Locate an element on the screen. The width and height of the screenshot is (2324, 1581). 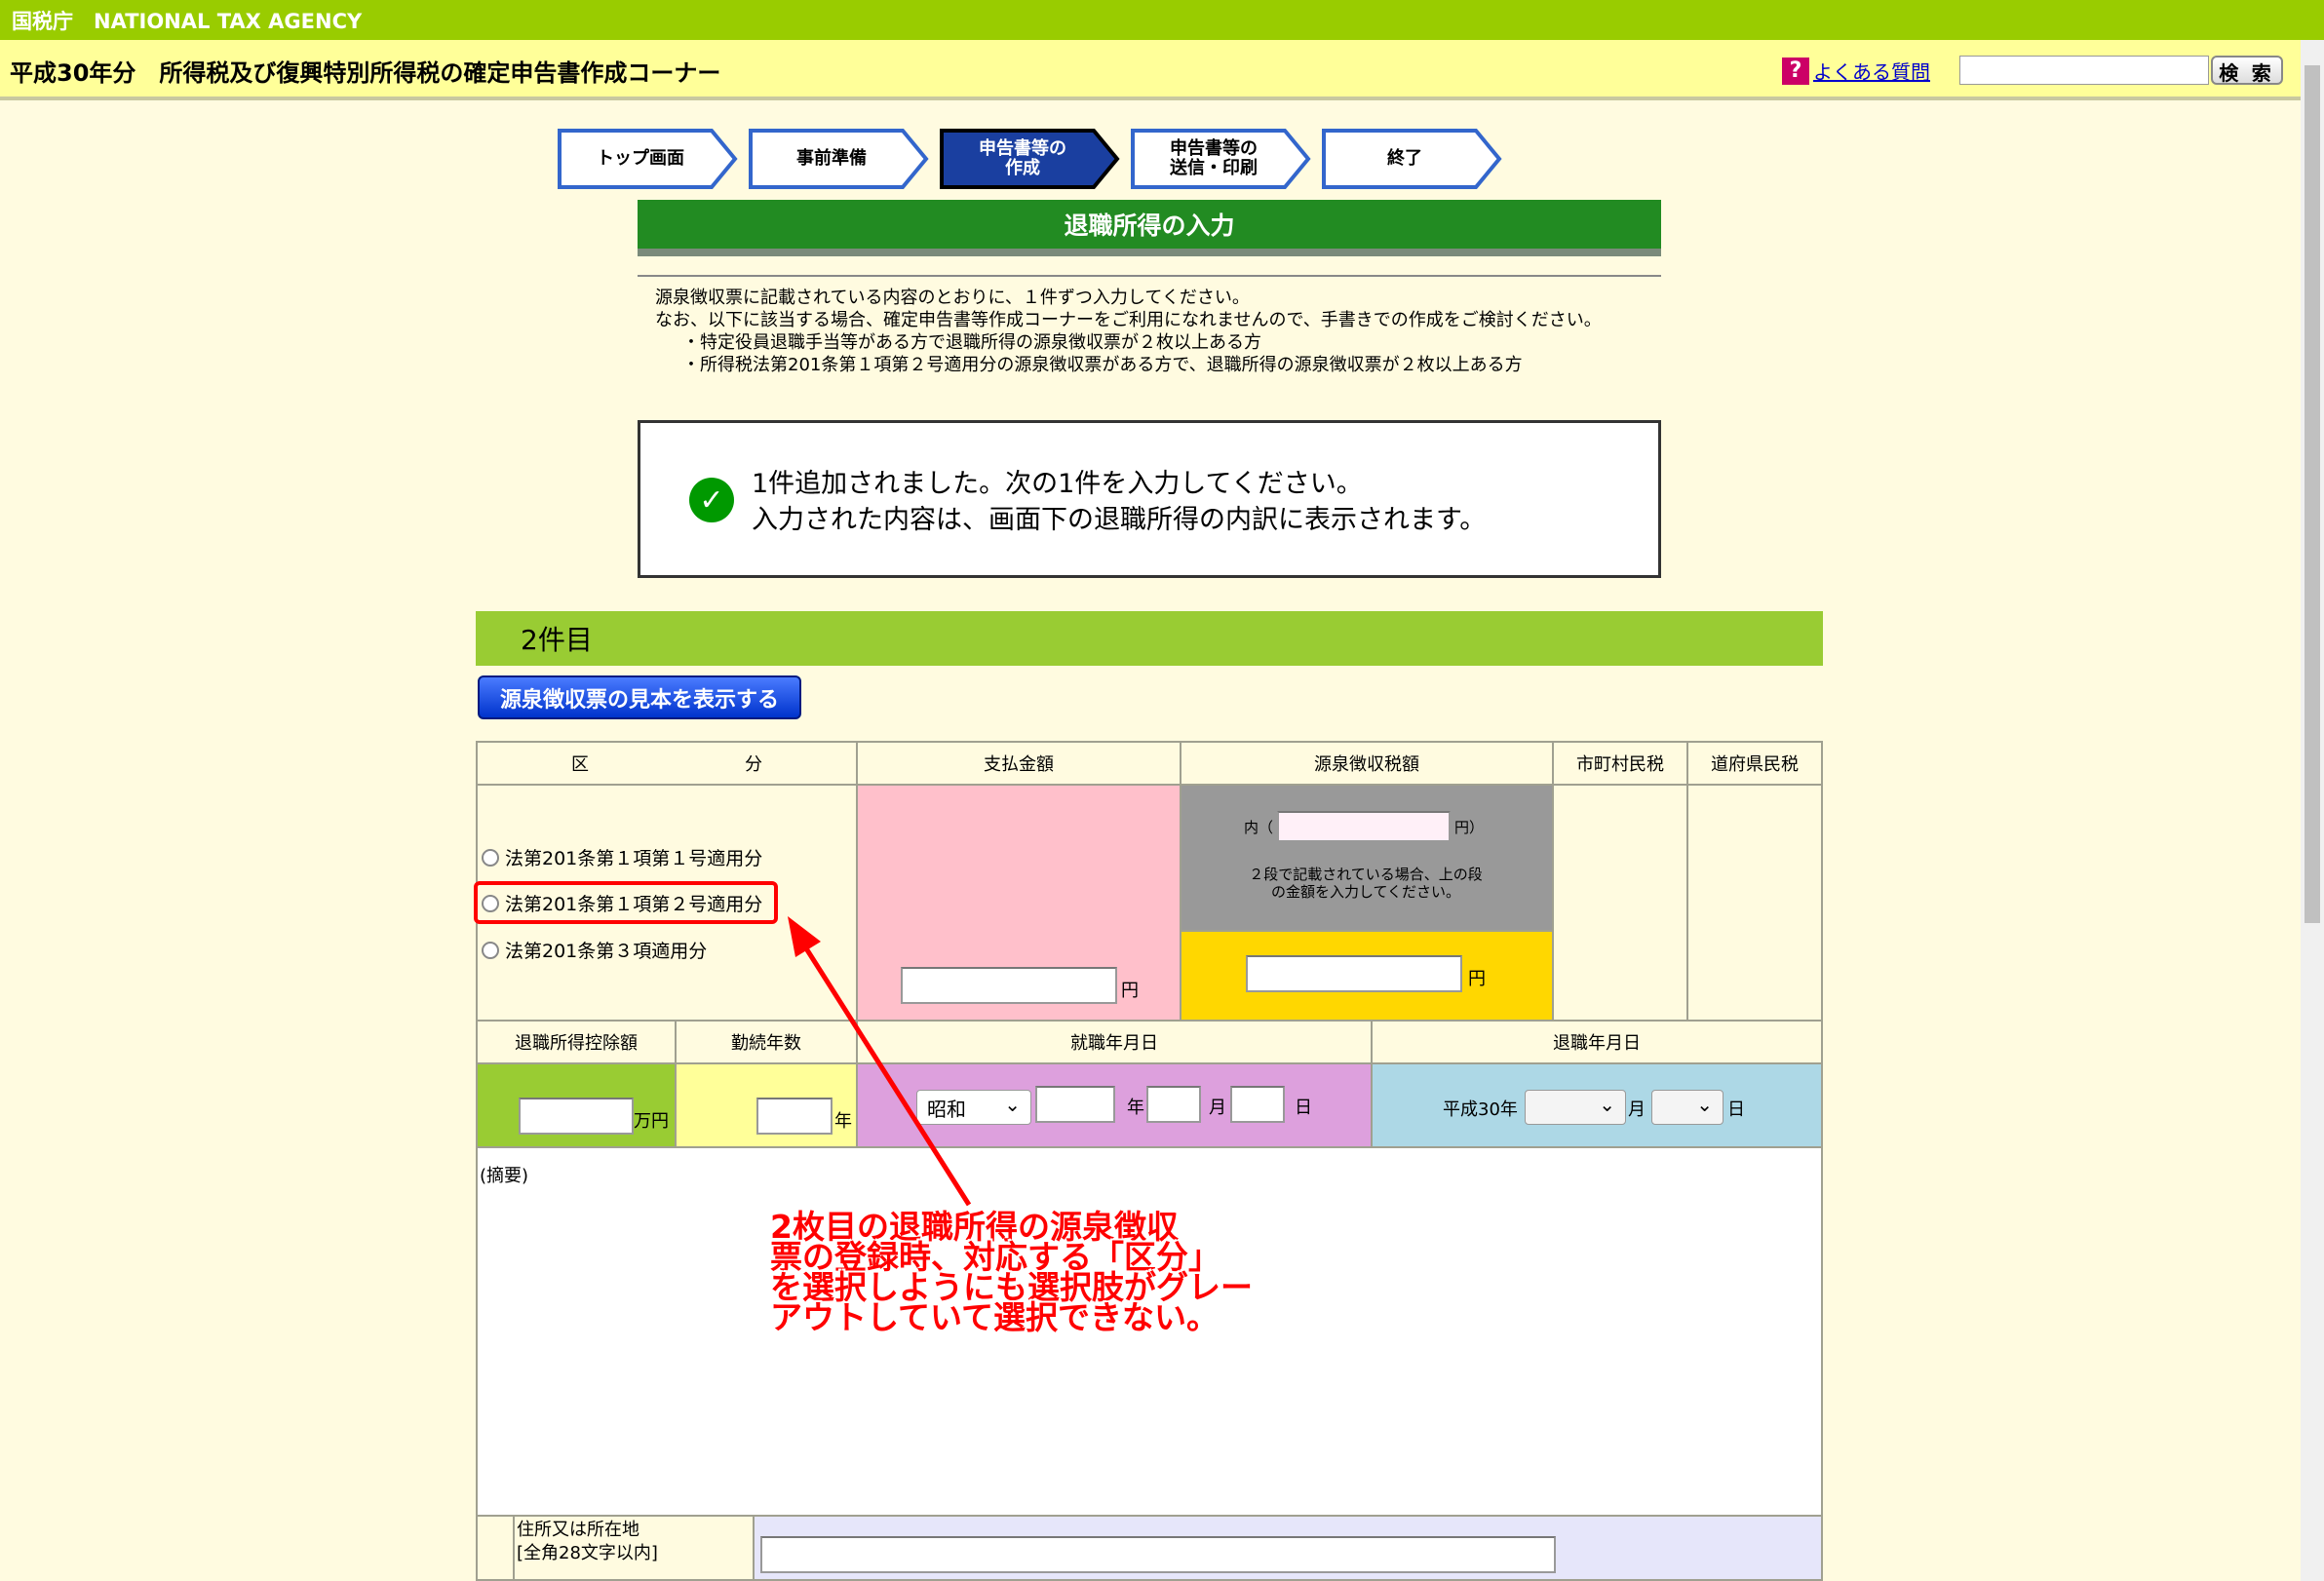
annotation-arrow is located at coordinates (880, 1061).